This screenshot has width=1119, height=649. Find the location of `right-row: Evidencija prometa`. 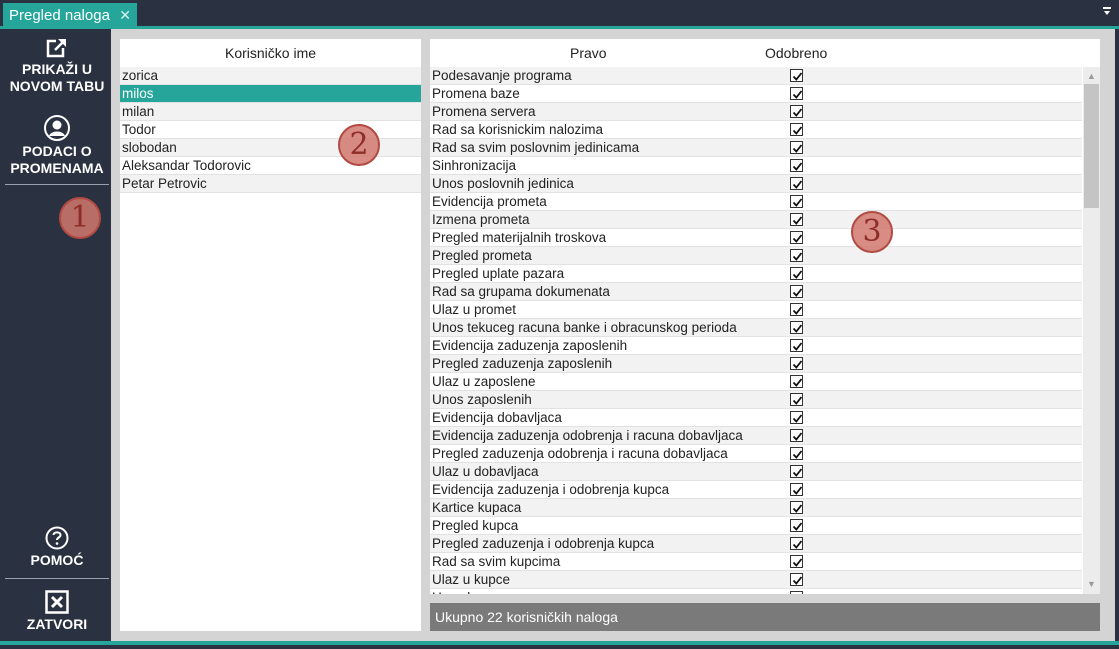

right-row: Evidencija prometa is located at coordinates (756, 202).